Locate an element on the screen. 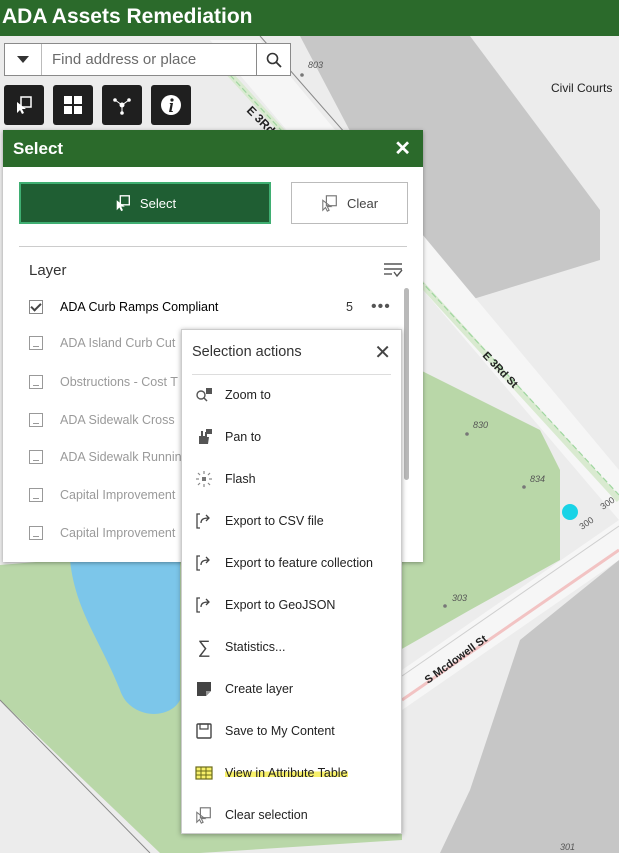 The height and width of the screenshot is (853, 619). action-label: Clear selection is located at coordinates (266, 815).